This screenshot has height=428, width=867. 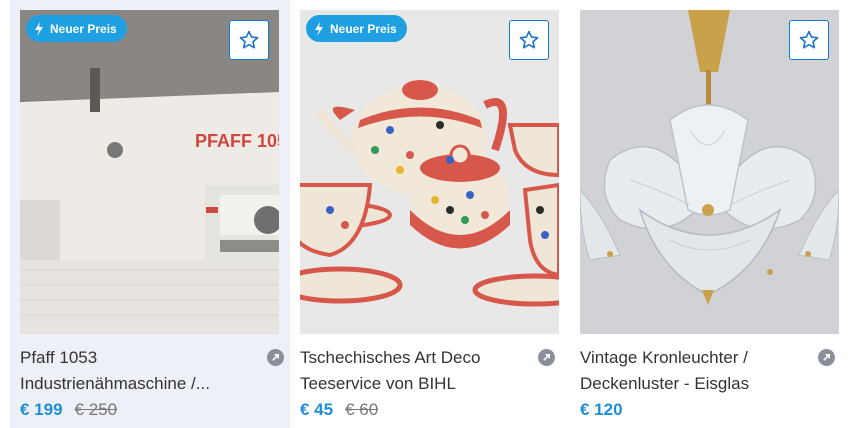 I want to click on current-price: € 199, so click(x=41, y=409).